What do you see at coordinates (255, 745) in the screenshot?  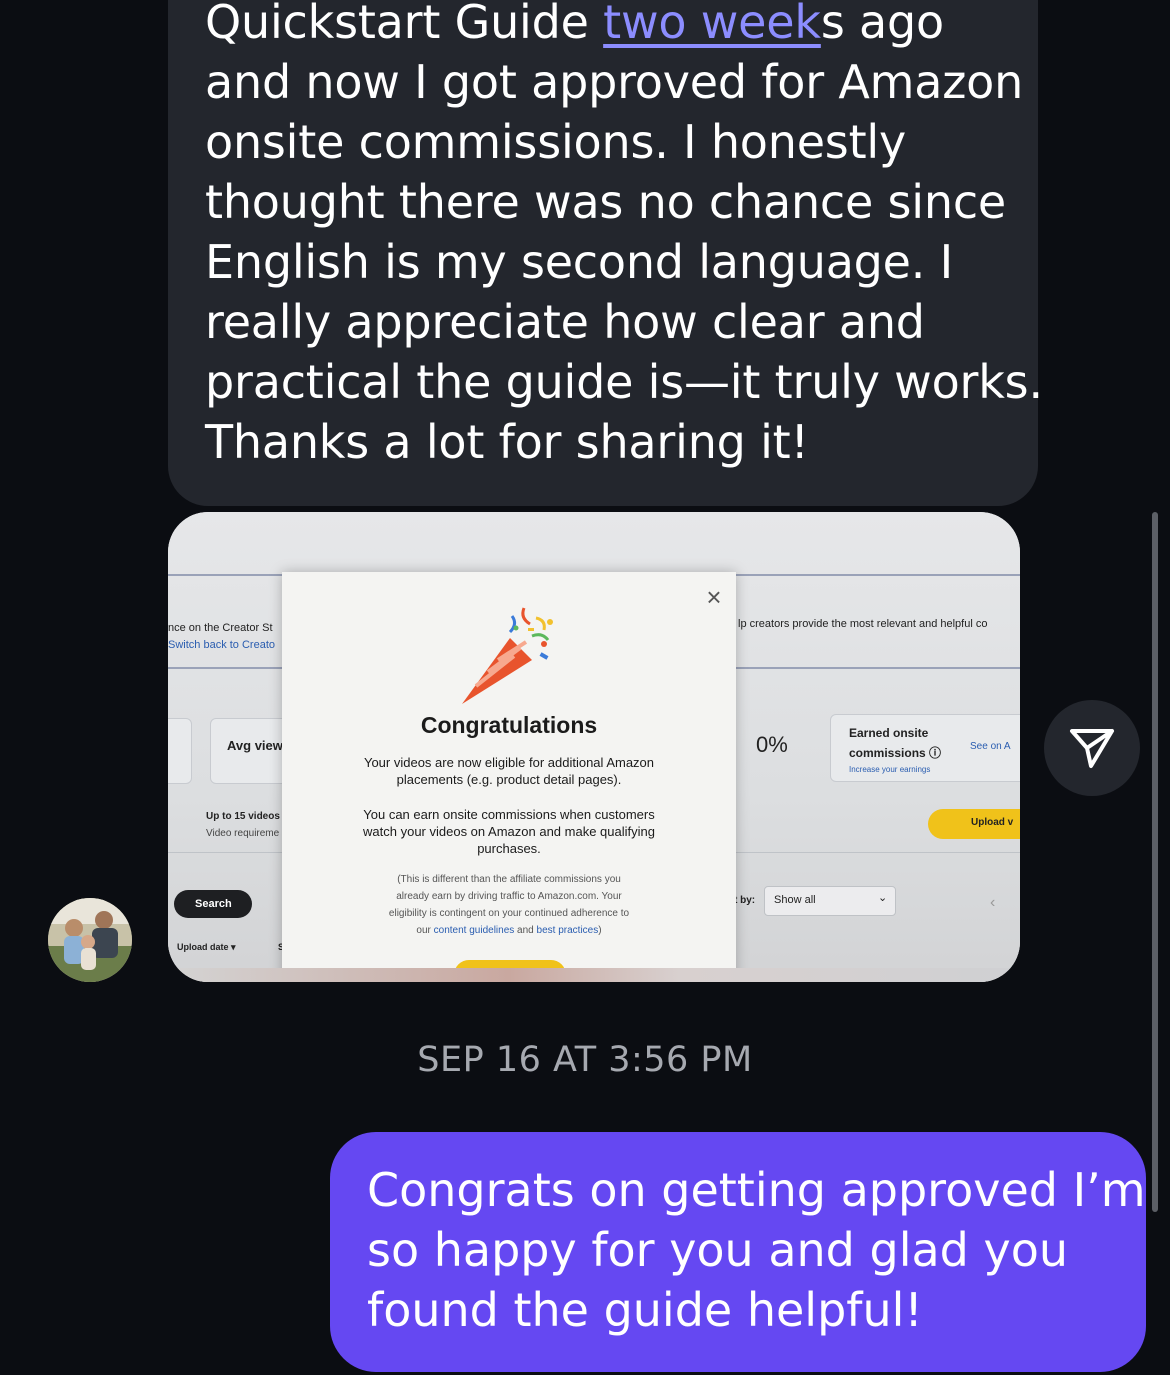 I see `avg-views-label: Avg view` at bounding box center [255, 745].